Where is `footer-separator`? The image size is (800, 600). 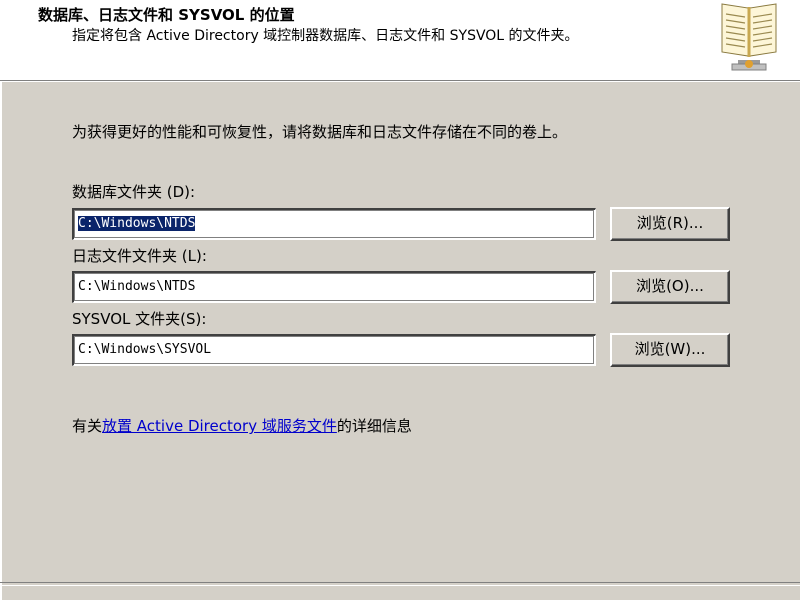
footer-separator is located at coordinates (400, 584).